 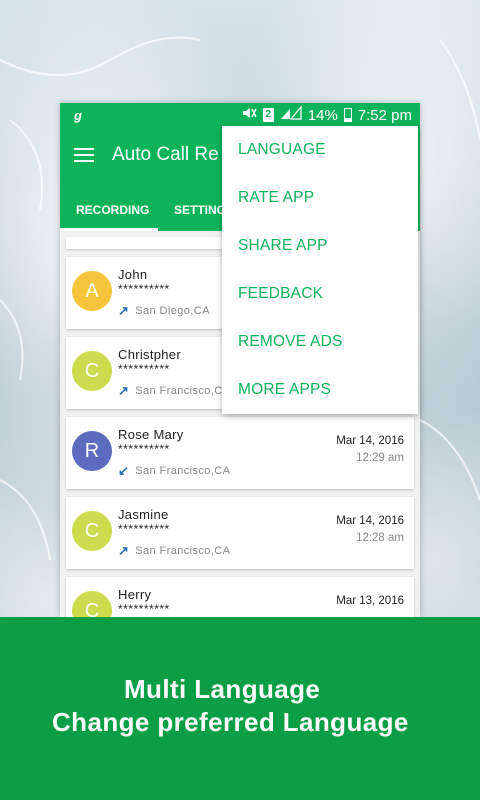 I want to click on call-date: Mar 13, 2016, so click(x=370, y=601).